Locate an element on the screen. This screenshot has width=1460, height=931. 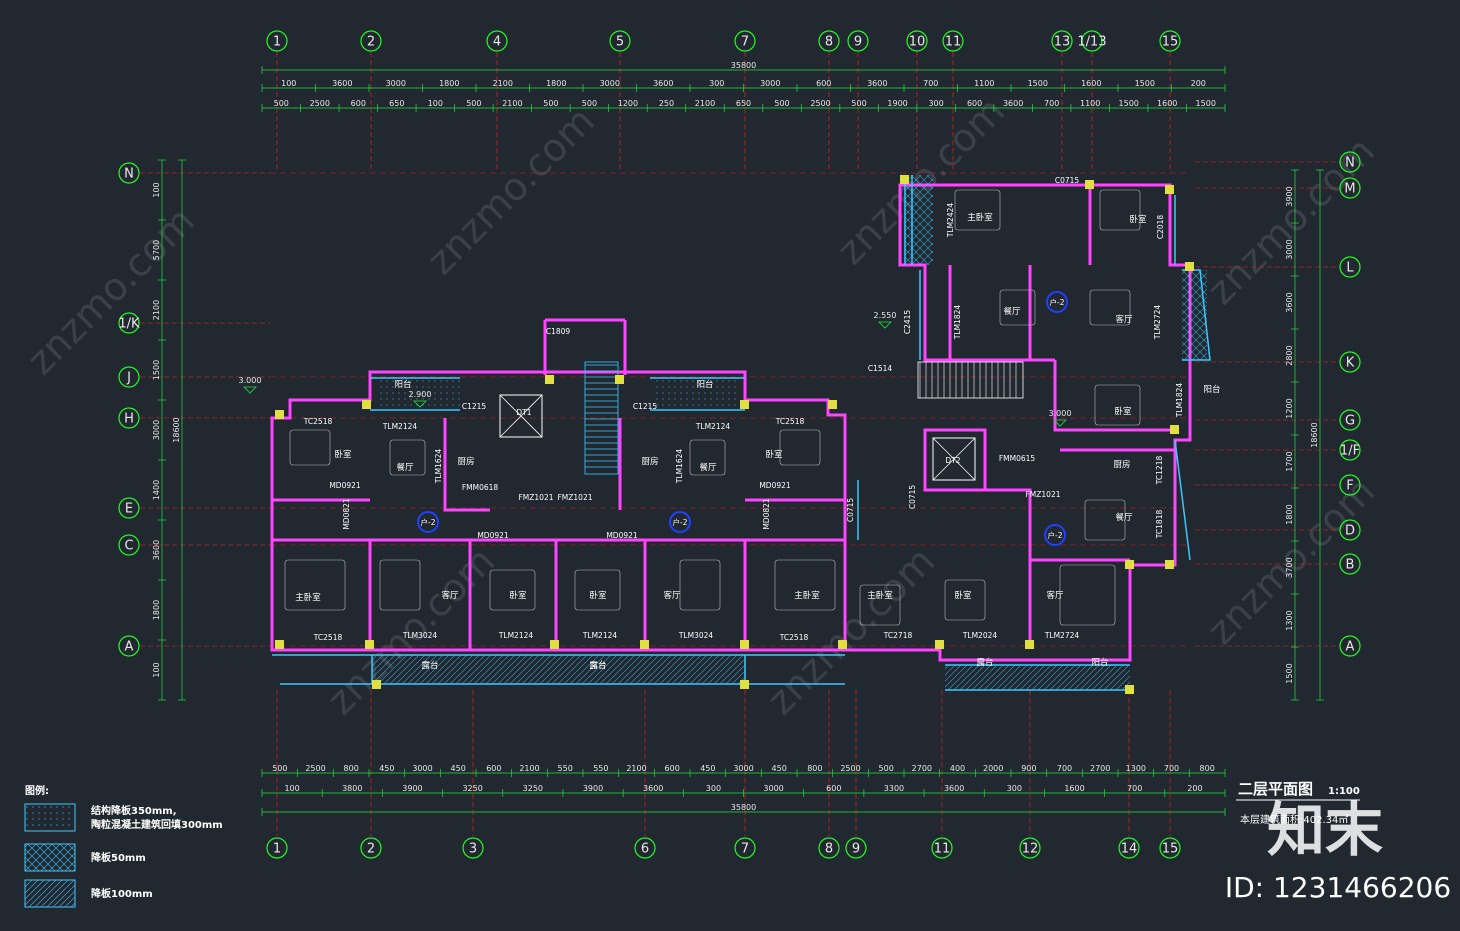
axis-bubble-label: 15 is located at coordinates (1170, 42).